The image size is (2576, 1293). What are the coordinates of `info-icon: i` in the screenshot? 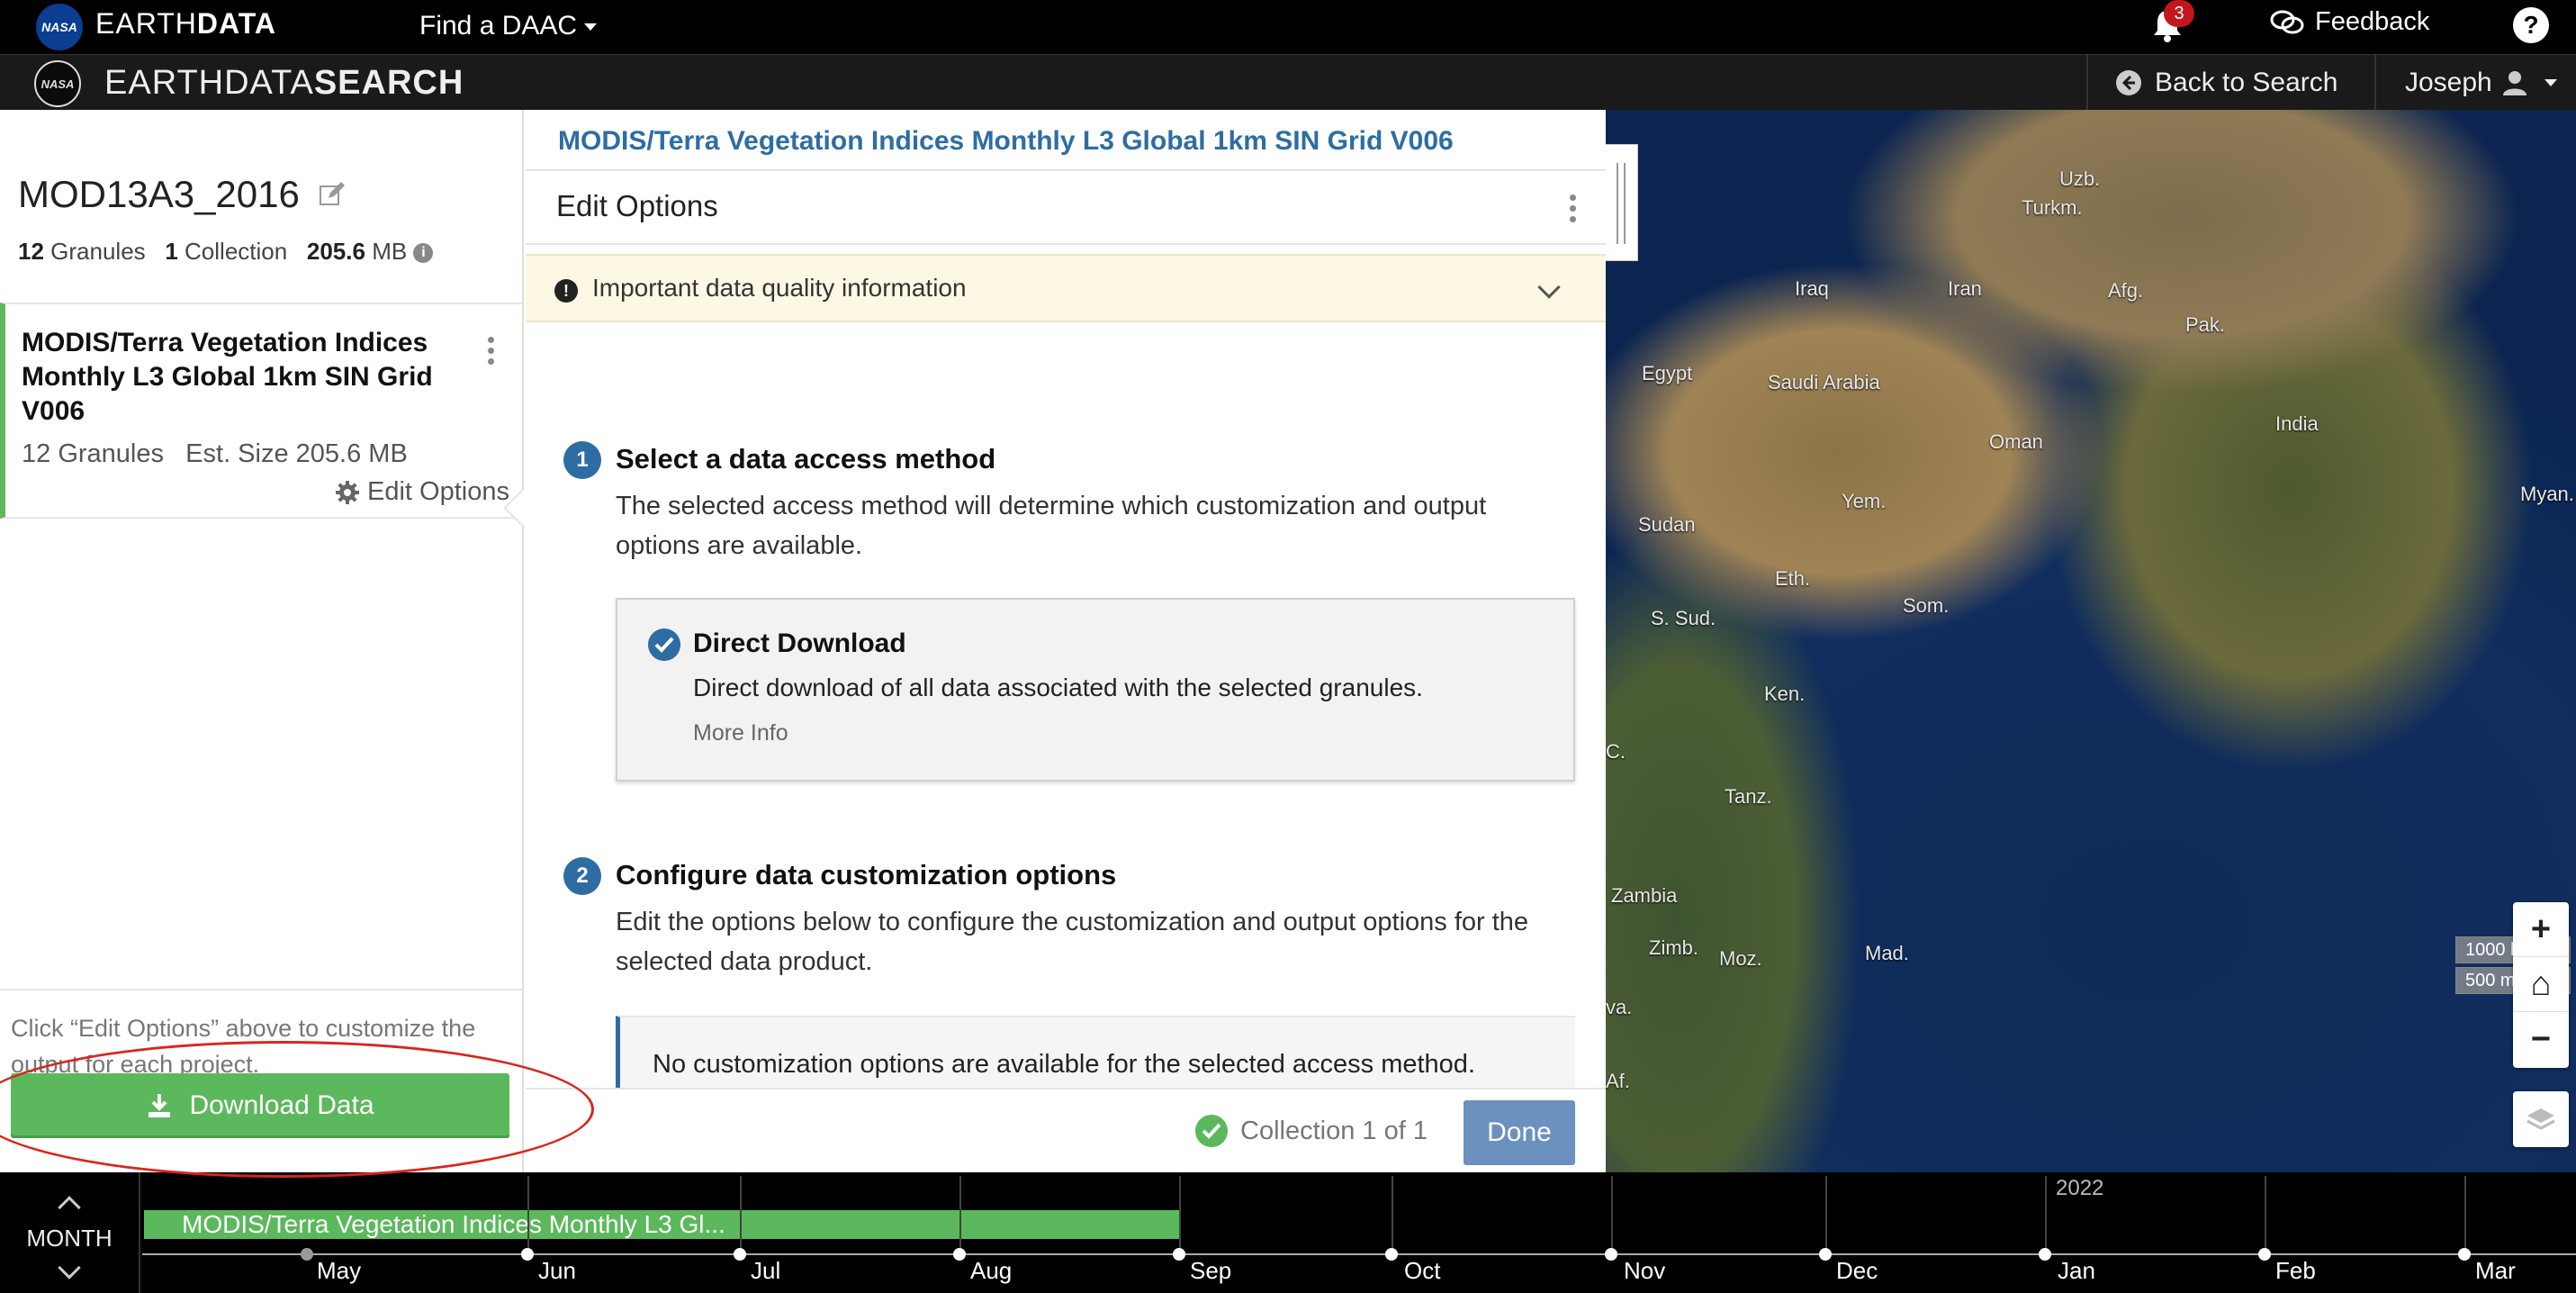 It's located at (423, 253).